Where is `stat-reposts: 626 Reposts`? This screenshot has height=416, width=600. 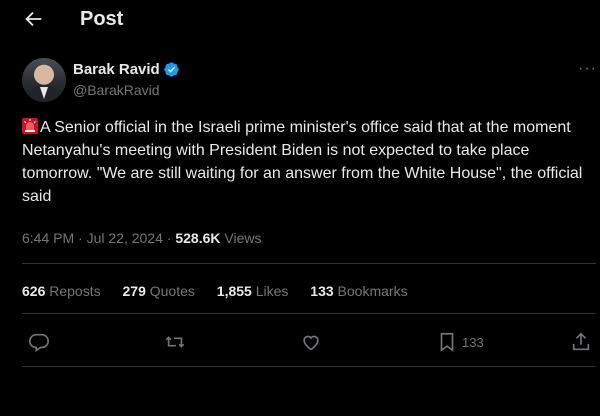
stat-reposts: 626 Reposts is located at coordinates (61, 291).